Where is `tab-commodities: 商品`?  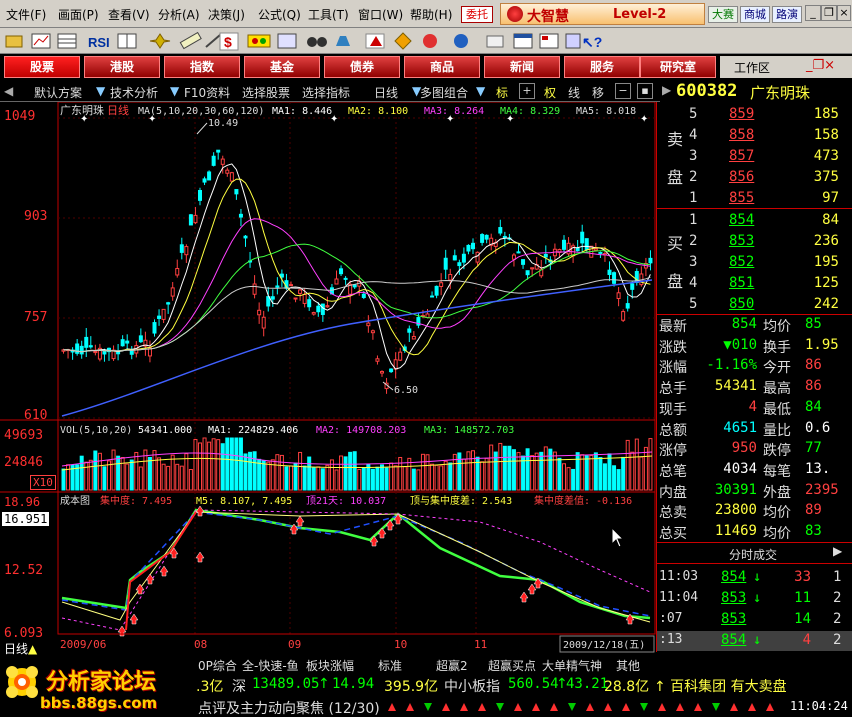
tab-commodities: 商品 is located at coordinates (442, 67).